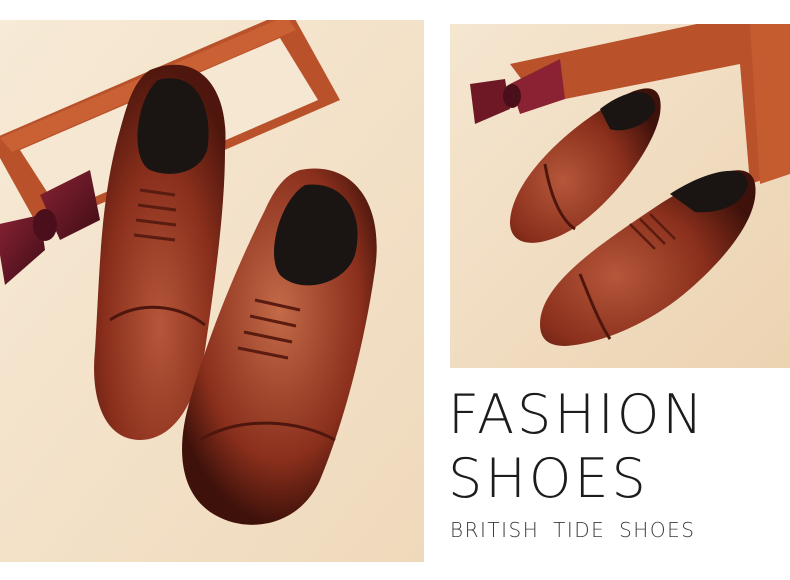 Image resolution: width=790 pixels, height=580 pixels. I want to click on headline-line-1: FASHION, so click(577, 414).